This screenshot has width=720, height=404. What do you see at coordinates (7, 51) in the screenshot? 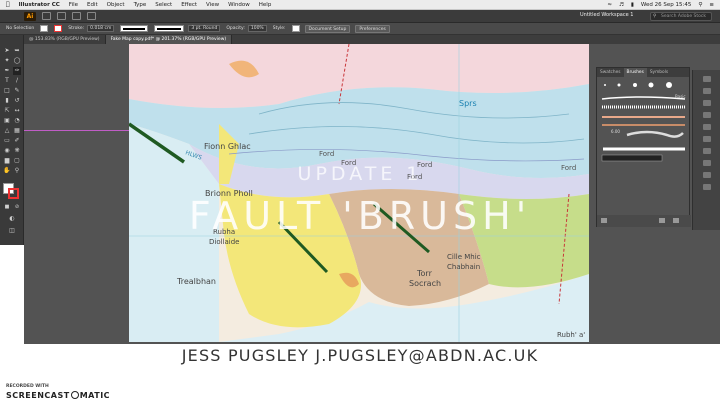
I see `selection-tool-icon: ➤` at bounding box center [7, 51].